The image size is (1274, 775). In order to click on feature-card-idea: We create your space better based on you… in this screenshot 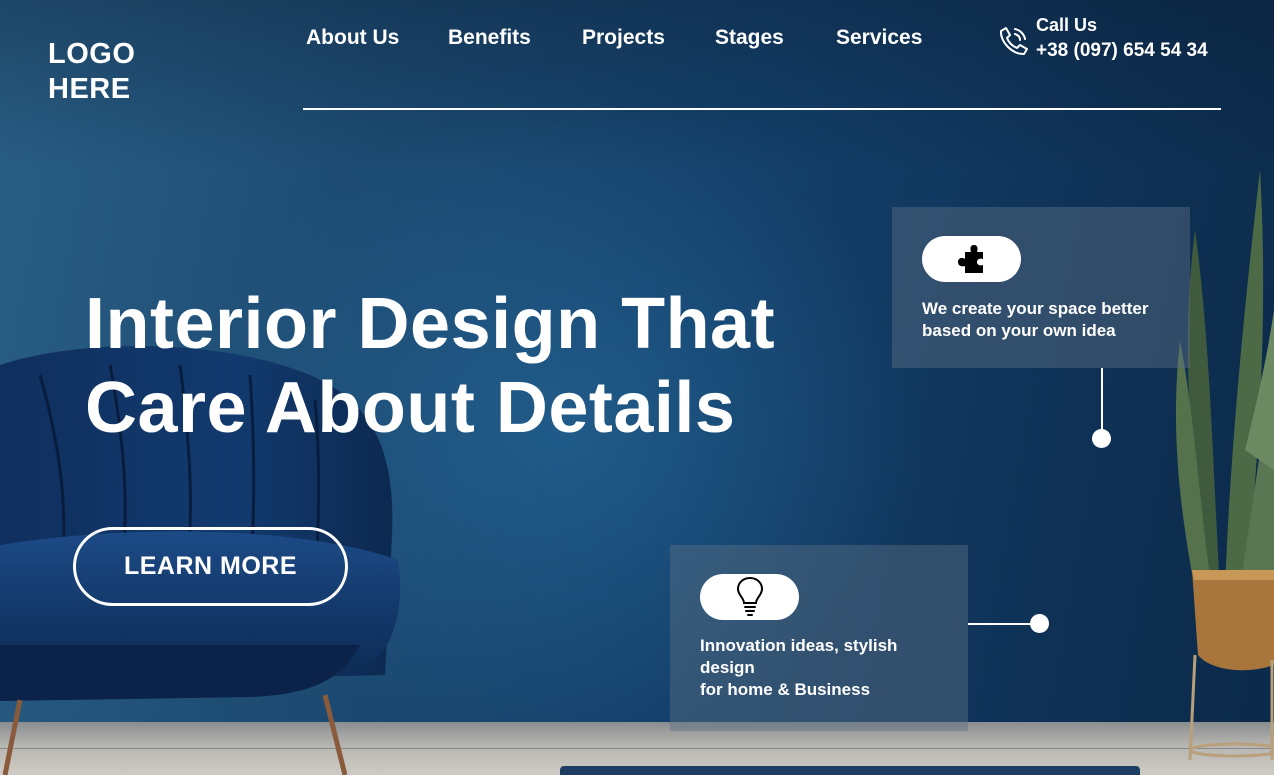, I will do `click(1041, 287)`.